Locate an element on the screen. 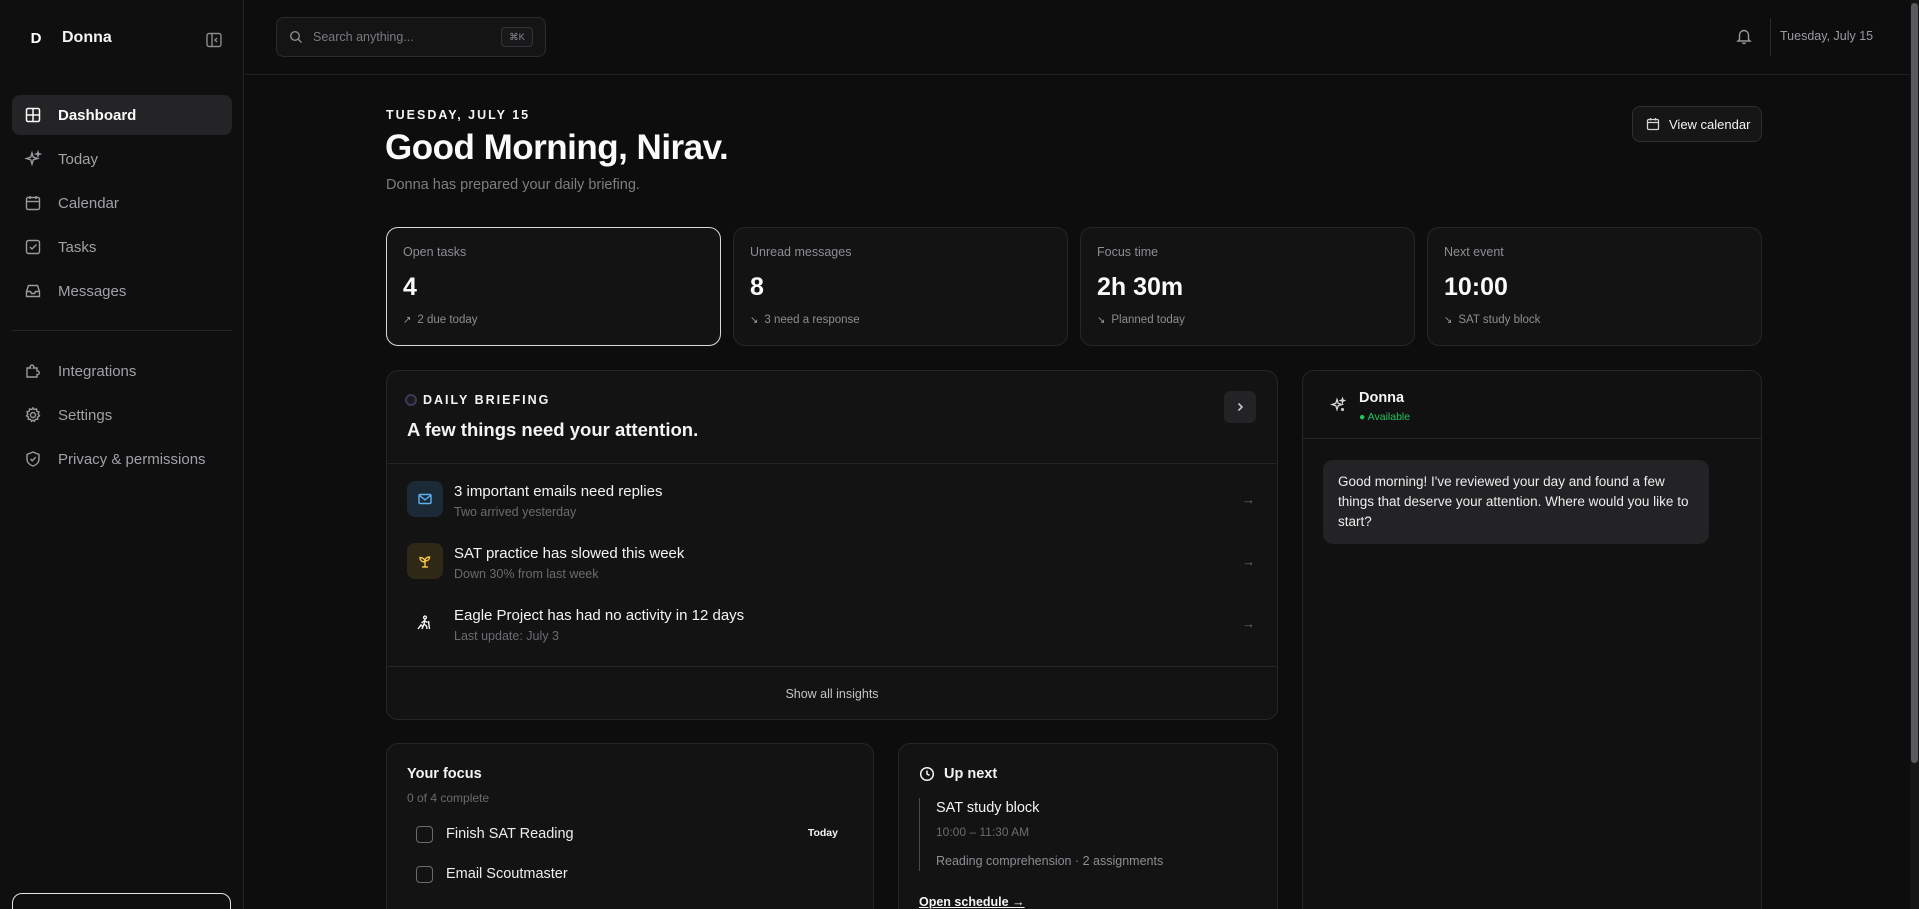 Image resolution: width=1919 pixels, height=909 pixels. sidebar-item-label: Dashboard is located at coordinates (97, 115).